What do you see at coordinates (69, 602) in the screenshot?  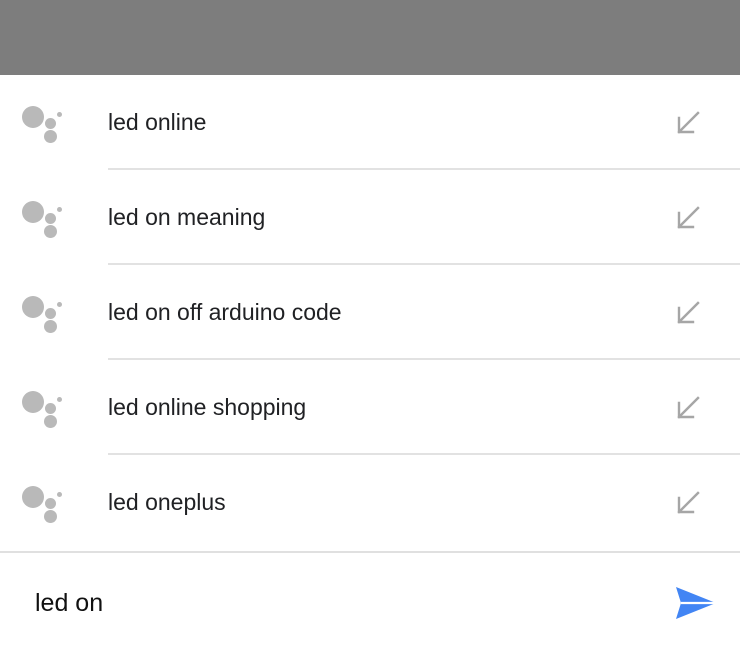 I see `query-input: led on` at bounding box center [69, 602].